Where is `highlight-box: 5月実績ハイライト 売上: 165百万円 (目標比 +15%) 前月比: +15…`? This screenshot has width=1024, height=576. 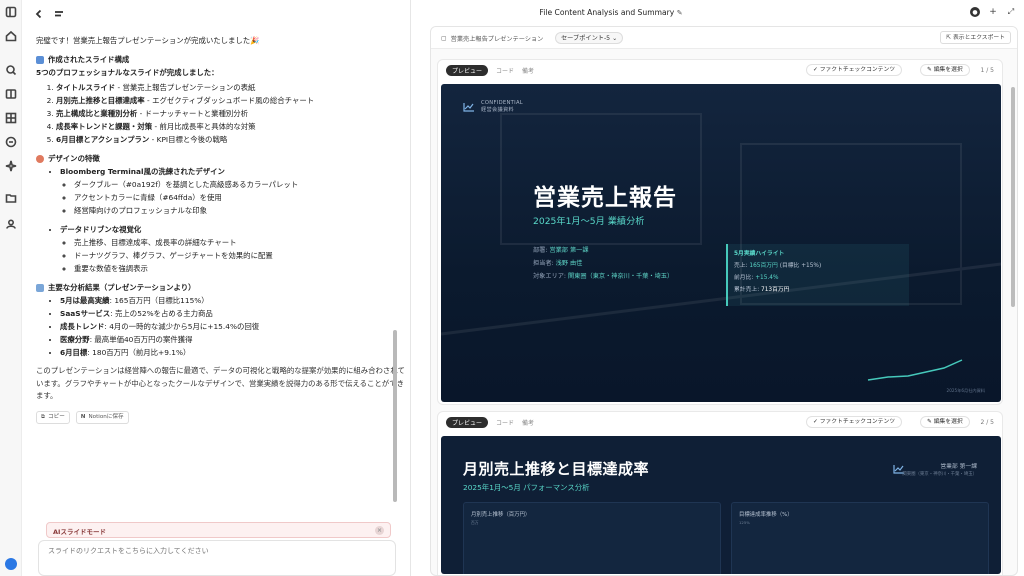 highlight-box: 5月実績ハイライト 売上: 165百万円 (目標比 +15%) 前月比: +15… is located at coordinates (817, 275).